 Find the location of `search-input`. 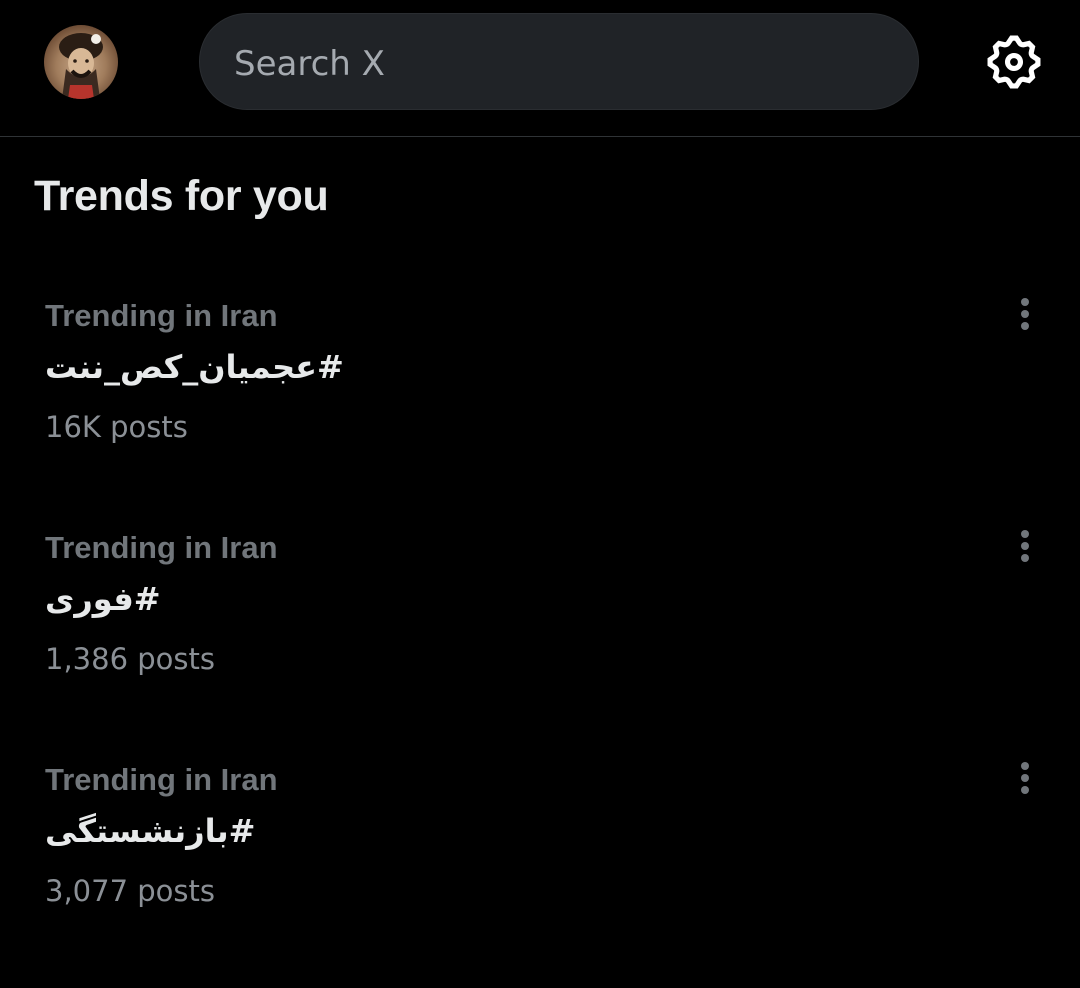

search-input is located at coordinates (554, 63).